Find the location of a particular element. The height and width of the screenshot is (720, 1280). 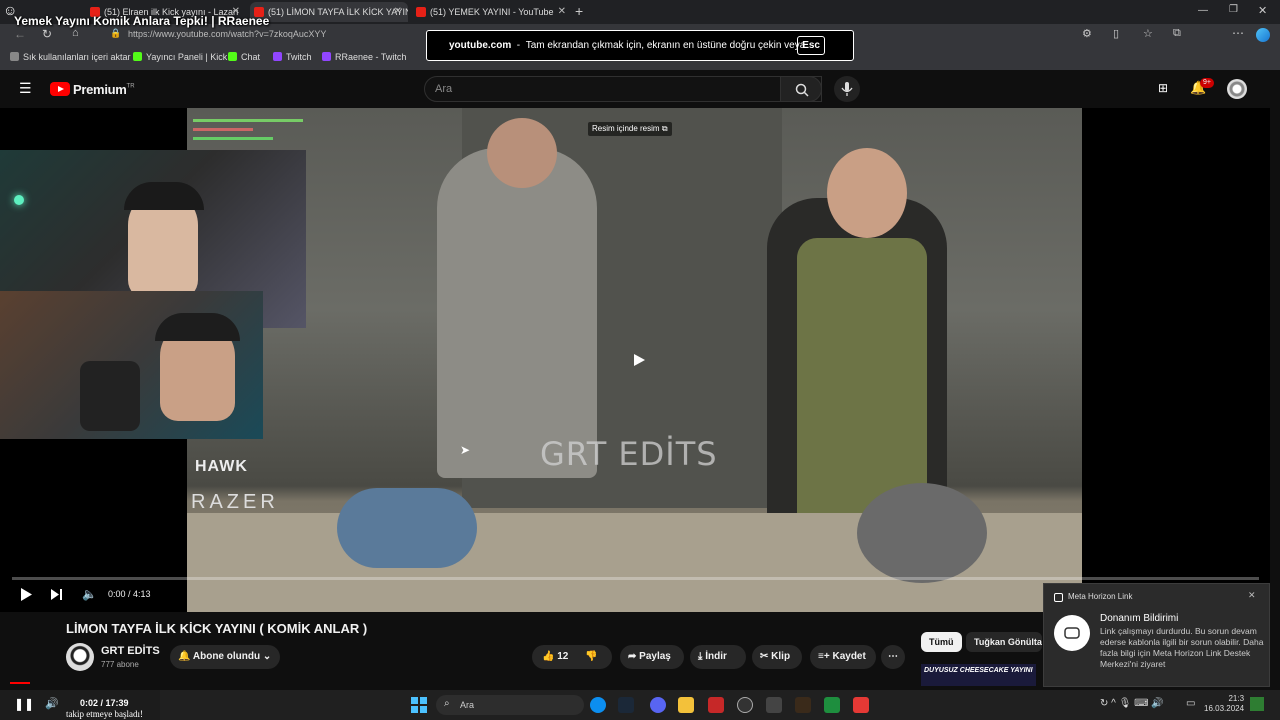

notification-count-badge: 9+ is located at coordinates (1207, 83).